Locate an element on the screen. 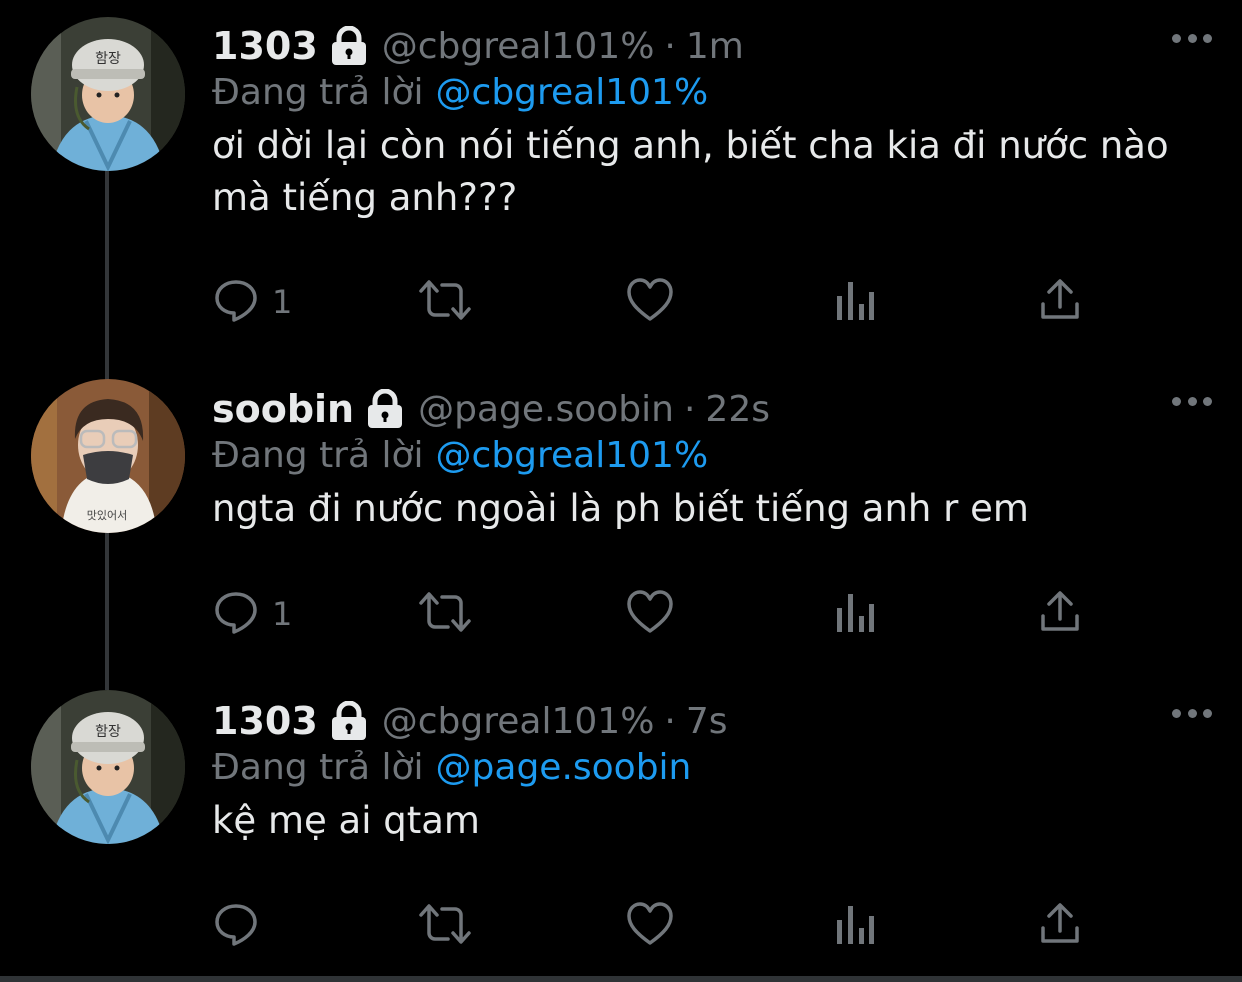 Image resolution: width=1242 pixels, height=982 pixels. bottom-divider is located at coordinates (621, 979).